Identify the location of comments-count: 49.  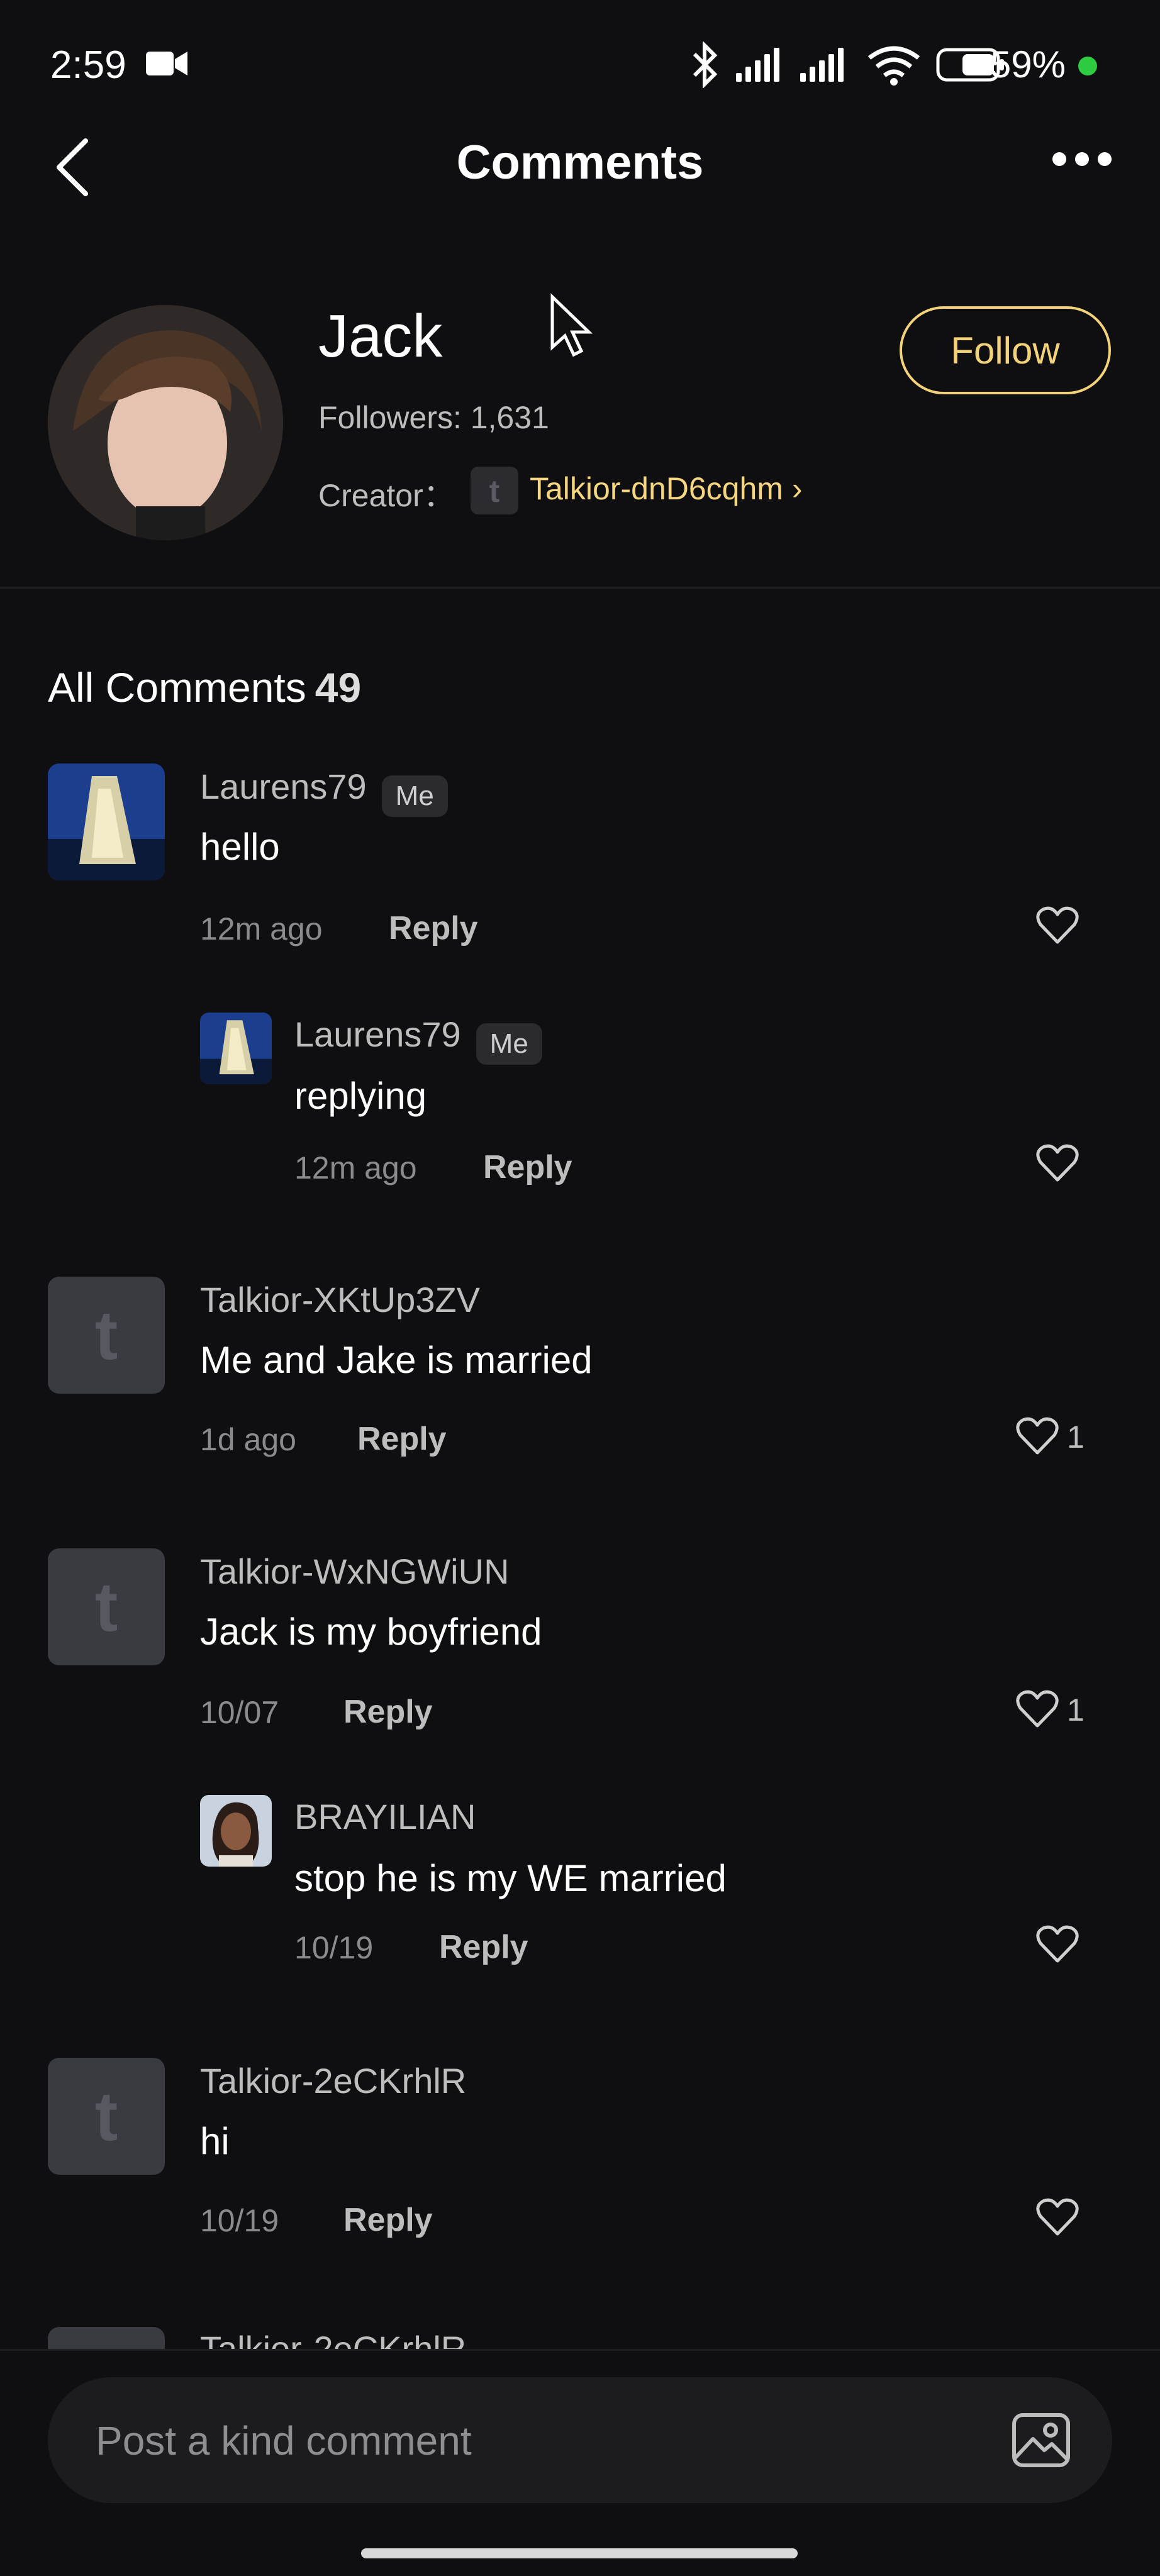
(338, 687).